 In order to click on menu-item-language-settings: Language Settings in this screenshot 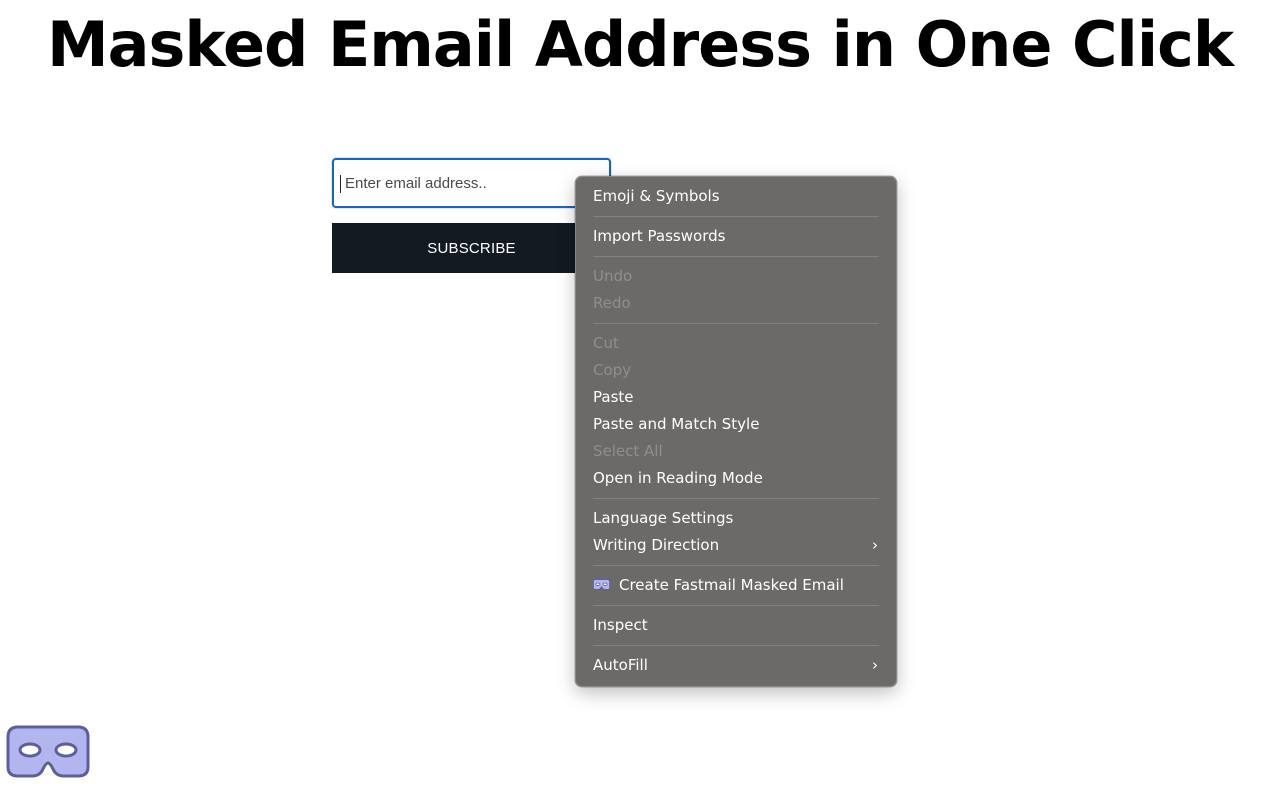, I will do `click(736, 518)`.